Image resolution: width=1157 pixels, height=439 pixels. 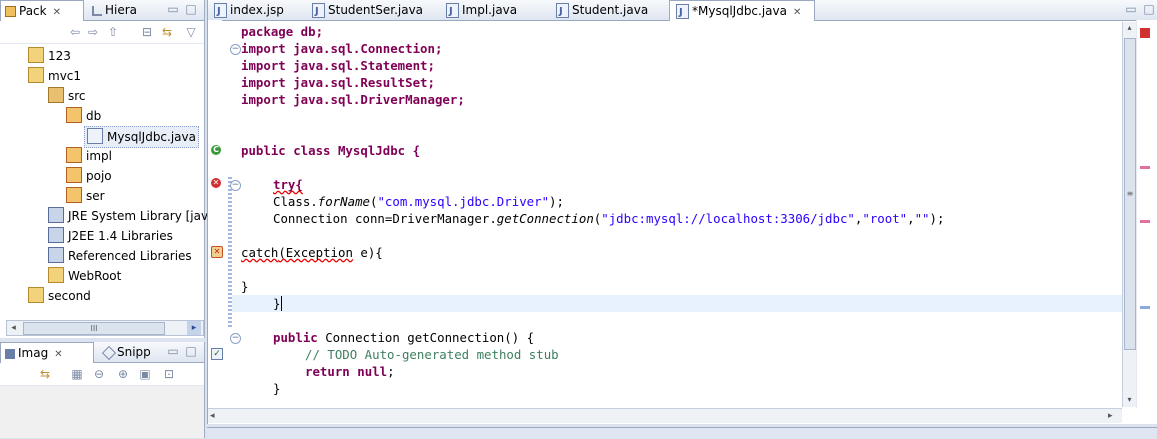 I want to click on tree-item-mvc1: mvc1, so click(x=54, y=76).